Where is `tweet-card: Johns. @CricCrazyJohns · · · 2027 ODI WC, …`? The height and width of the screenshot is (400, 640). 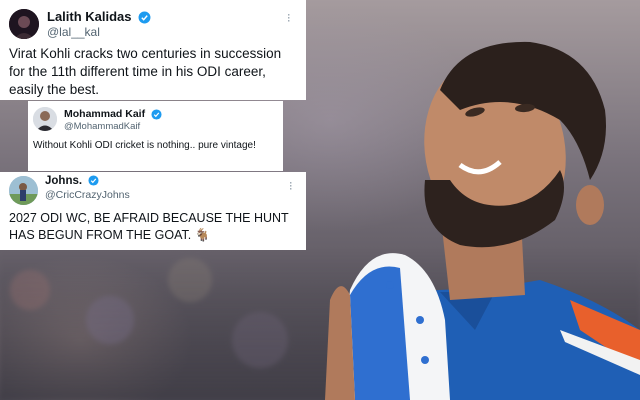 tweet-card: Johns. @CricCrazyJohns · · · 2027 ODI WC, … is located at coordinates (153, 211).